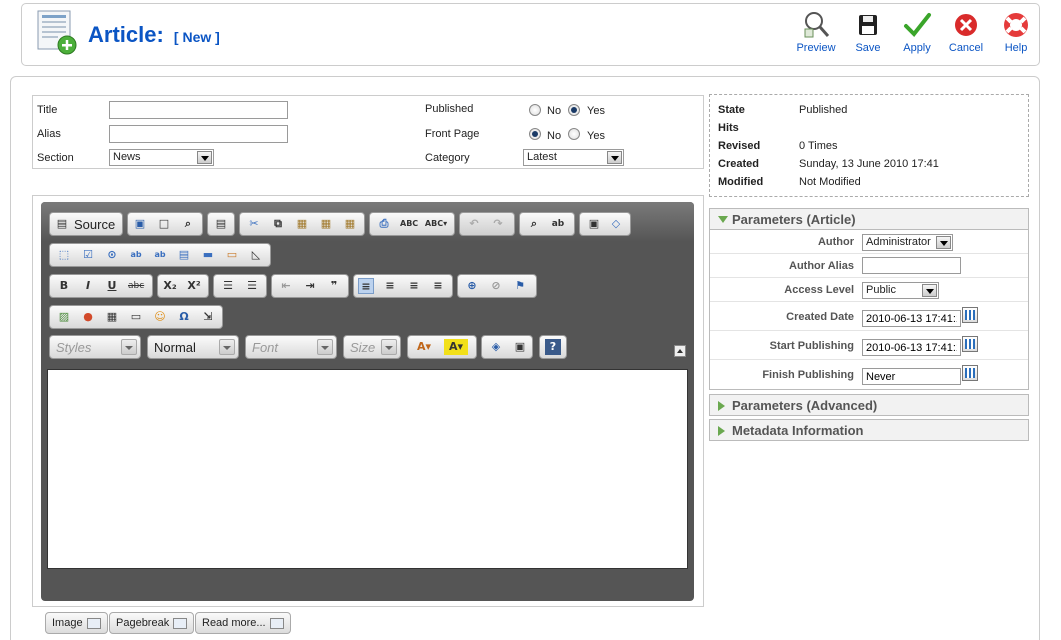 The width and height of the screenshot is (1061, 640). What do you see at coordinates (830, 182) in the screenshot?
I see `modified-value: Not Modified` at bounding box center [830, 182].